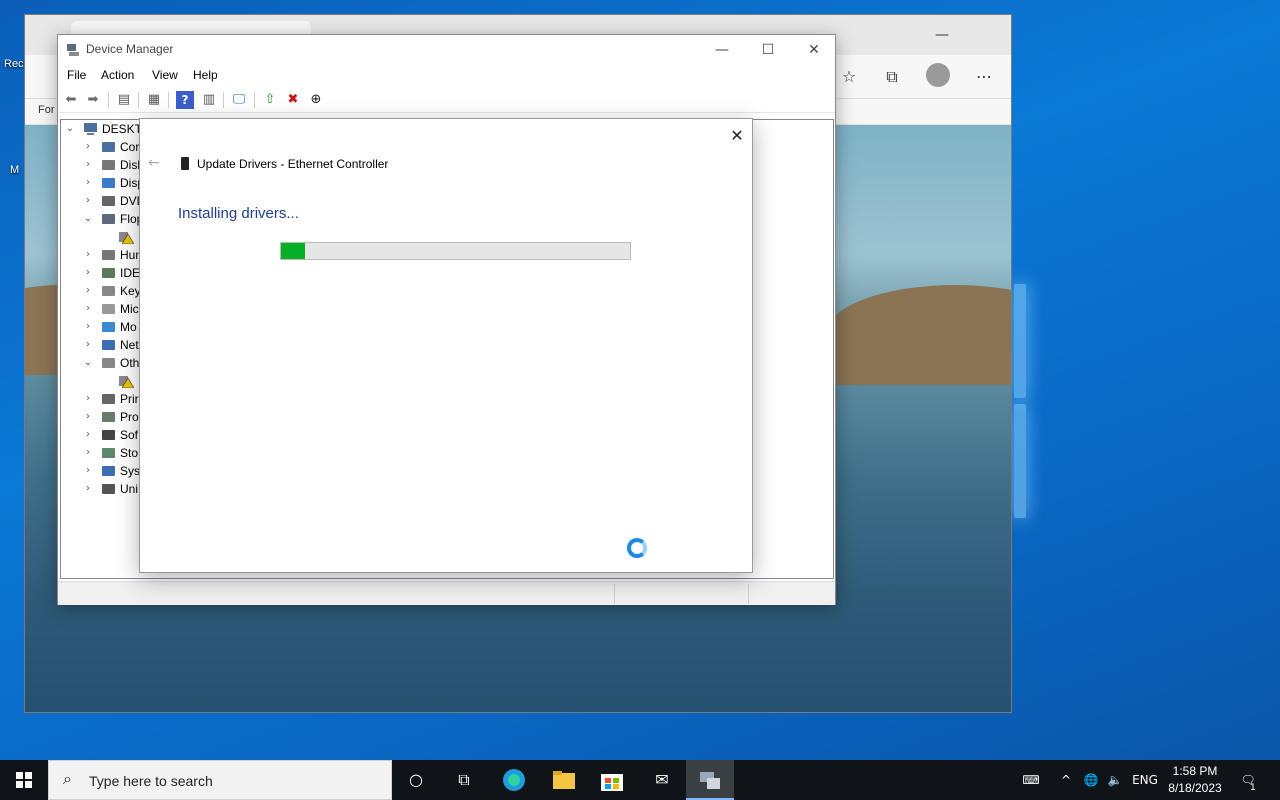  Describe the element at coordinates (293, 100) in the screenshot. I see `uninstall-device-icon: ✖` at that location.